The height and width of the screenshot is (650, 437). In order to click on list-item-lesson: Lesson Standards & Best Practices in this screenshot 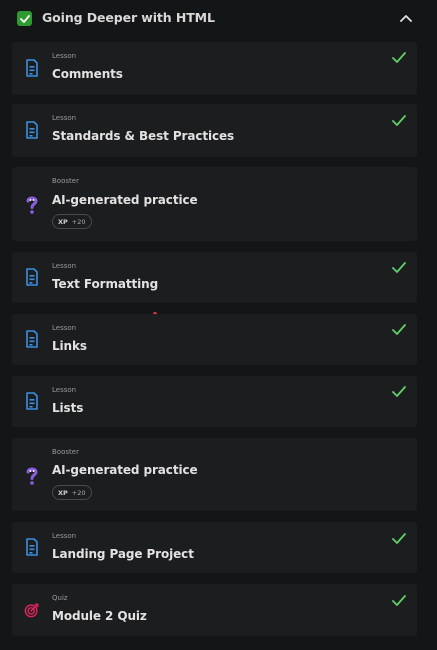, I will do `click(214, 130)`.